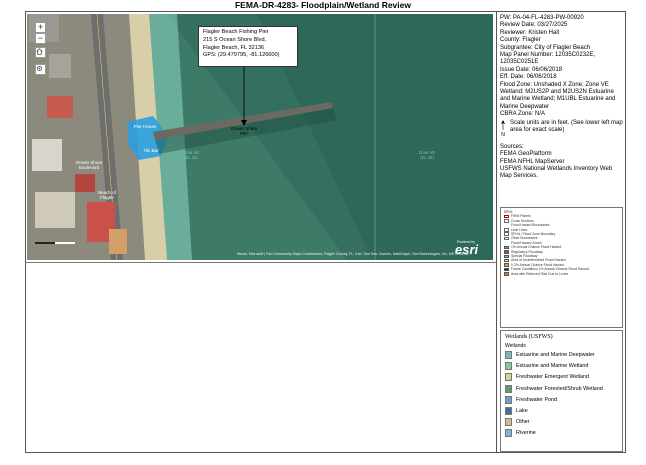 The height and width of the screenshot is (465, 646). What do you see at coordinates (540, 273) in the screenshot?
I see `legend-label: Area with Reduced Risk Due to Levee` at bounding box center [540, 273].